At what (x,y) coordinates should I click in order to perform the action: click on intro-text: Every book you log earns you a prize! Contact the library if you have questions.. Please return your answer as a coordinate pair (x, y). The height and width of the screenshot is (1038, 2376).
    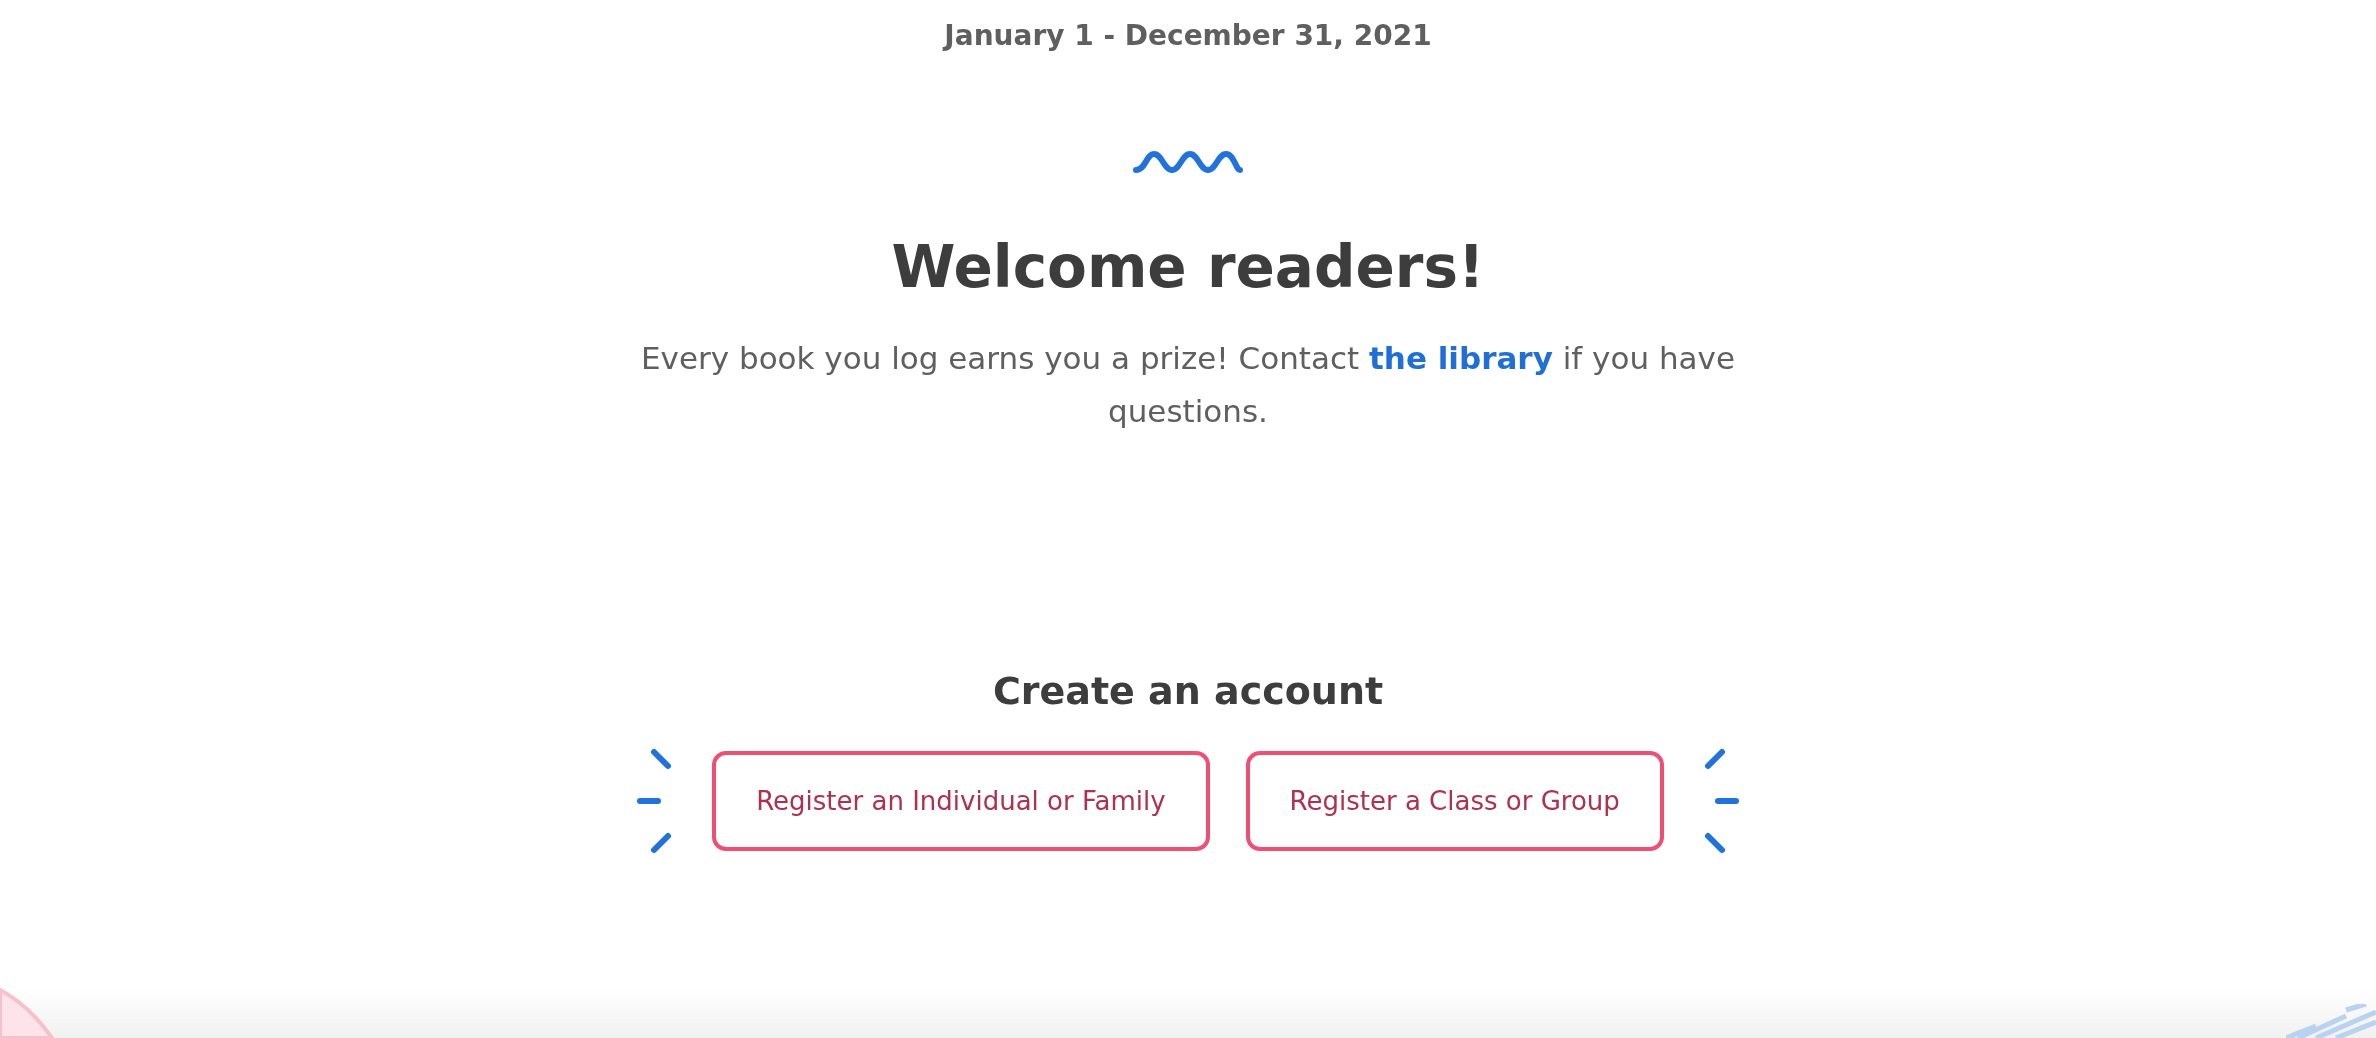
    Looking at the image, I should click on (1188, 385).